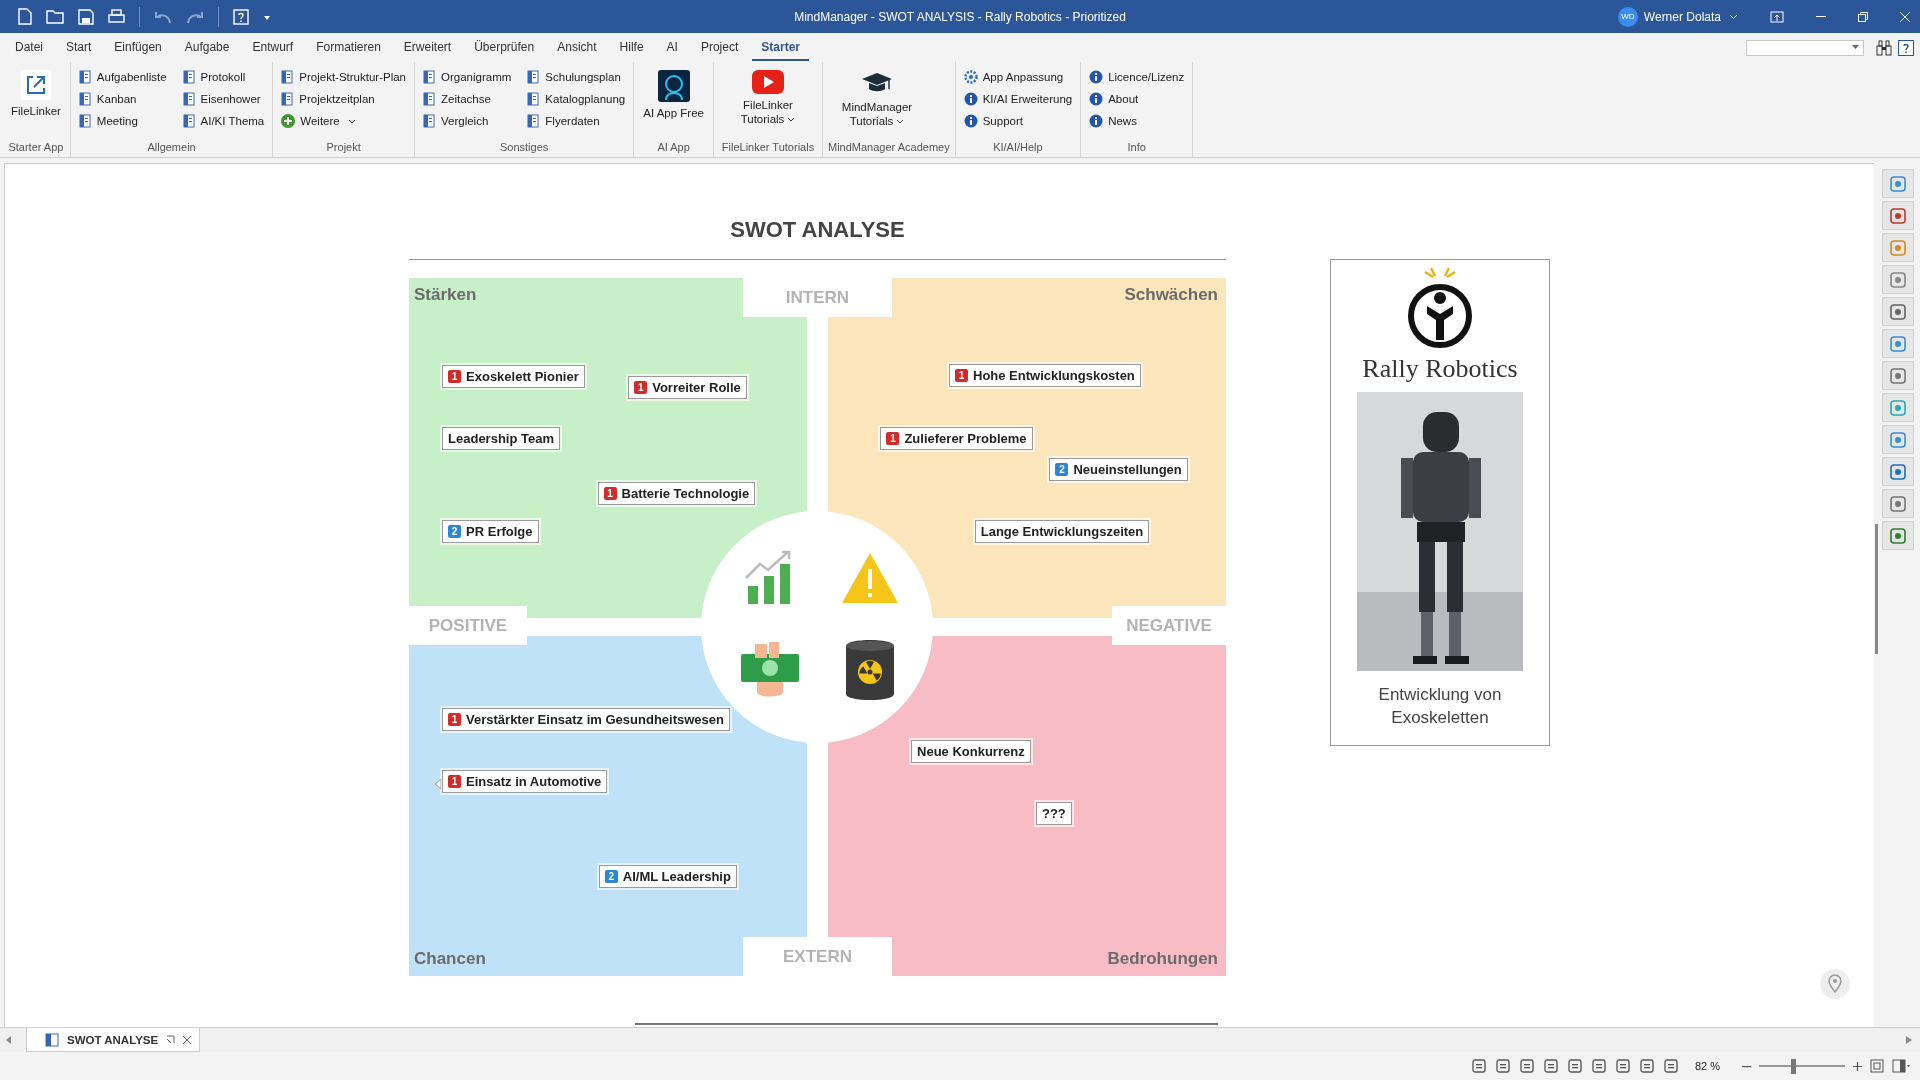  I want to click on logo-icon, so click(1440, 308).